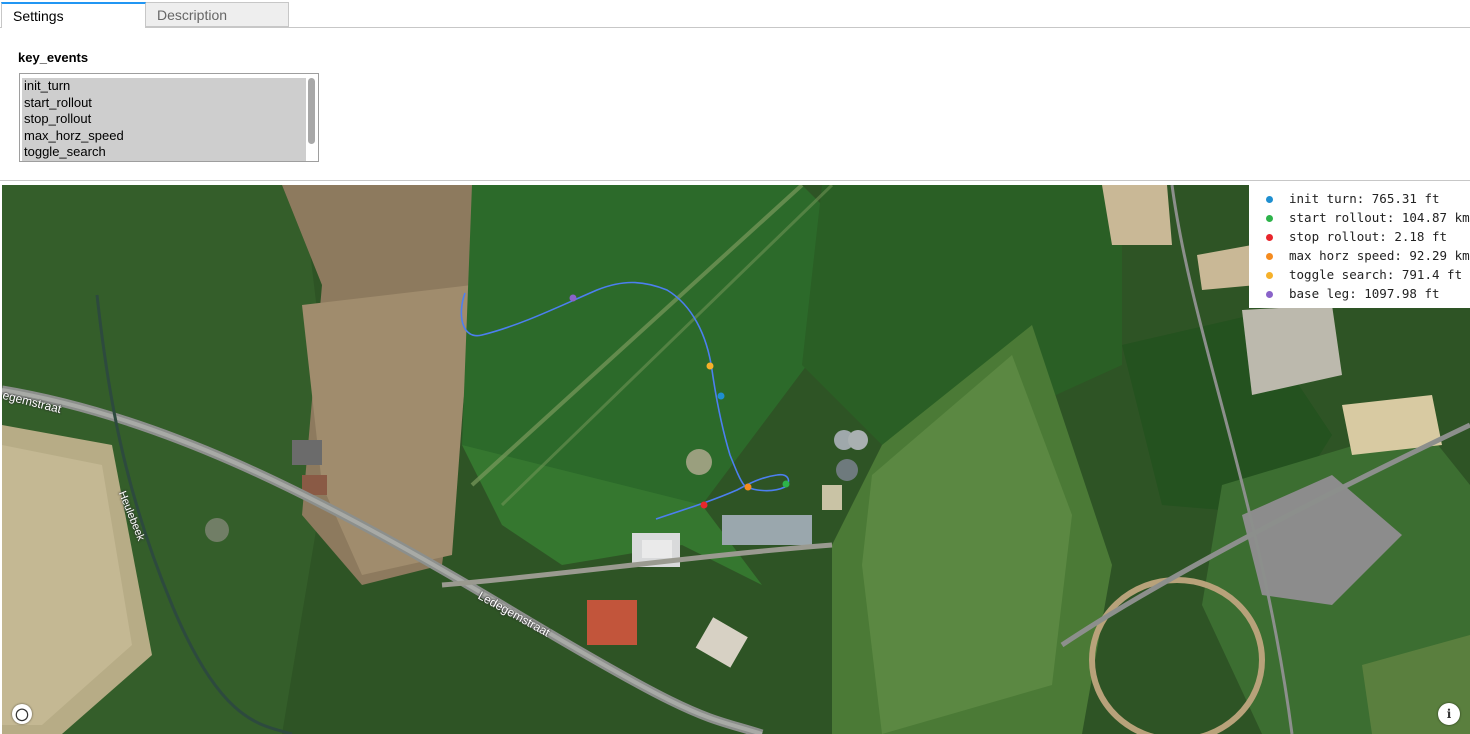 The image size is (1470, 734). Describe the element at coordinates (704, 505) in the screenshot. I see `event-dot-stop-rollout` at that location.